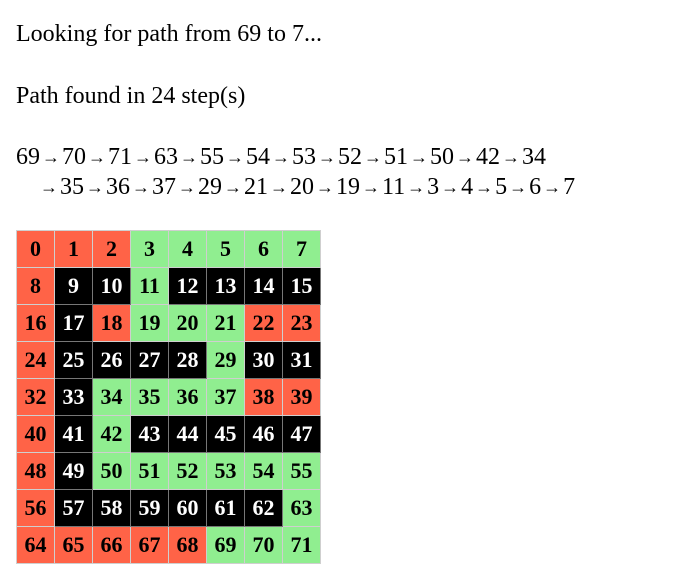 The width and height of the screenshot is (682, 581). What do you see at coordinates (35, 323) in the screenshot?
I see `grid-cell-open: 16` at bounding box center [35, 323].